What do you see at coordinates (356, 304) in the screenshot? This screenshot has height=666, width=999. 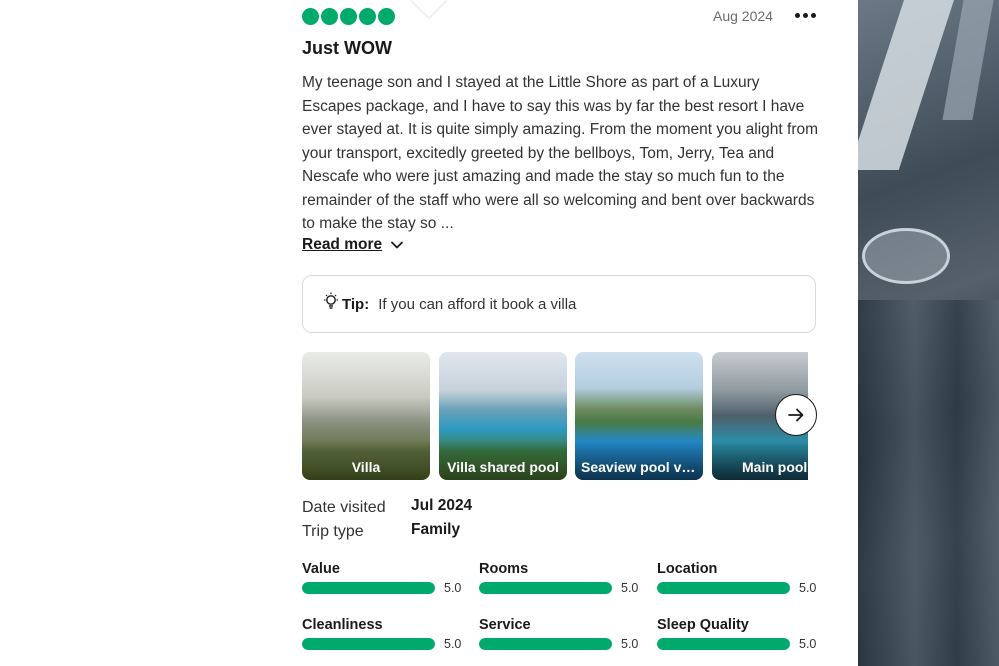 I see `tip-label: Tip:` at bounding box center [356, 304].